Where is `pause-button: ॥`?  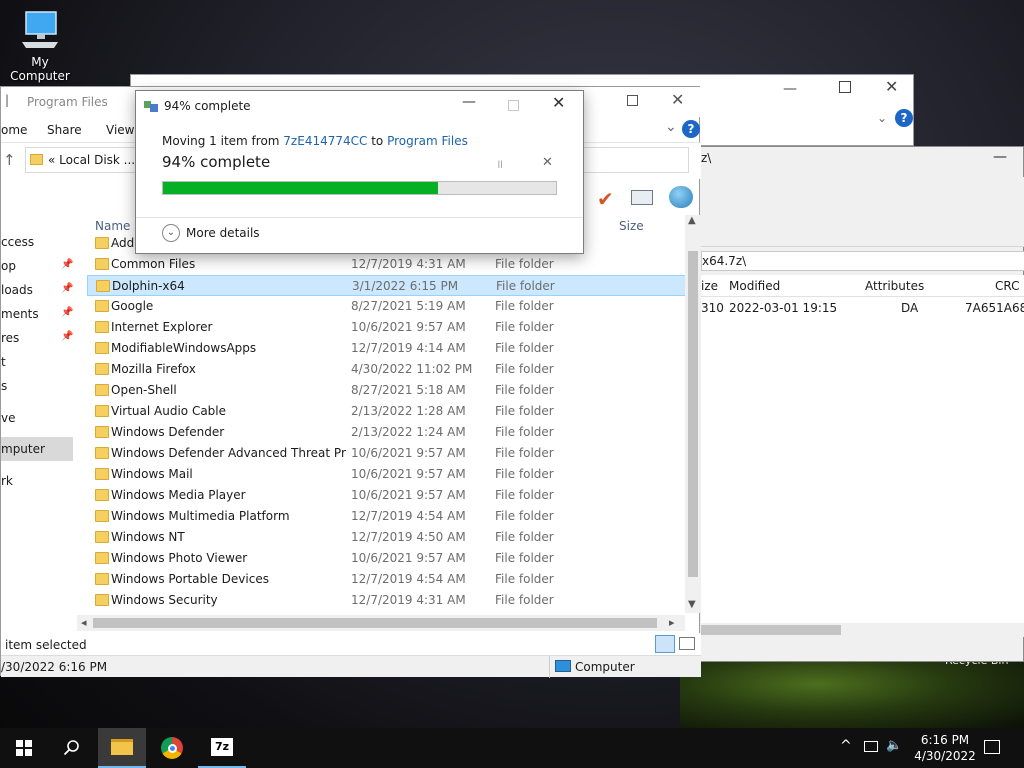
pause-button: ॥ is located at coordinates (499, 163).